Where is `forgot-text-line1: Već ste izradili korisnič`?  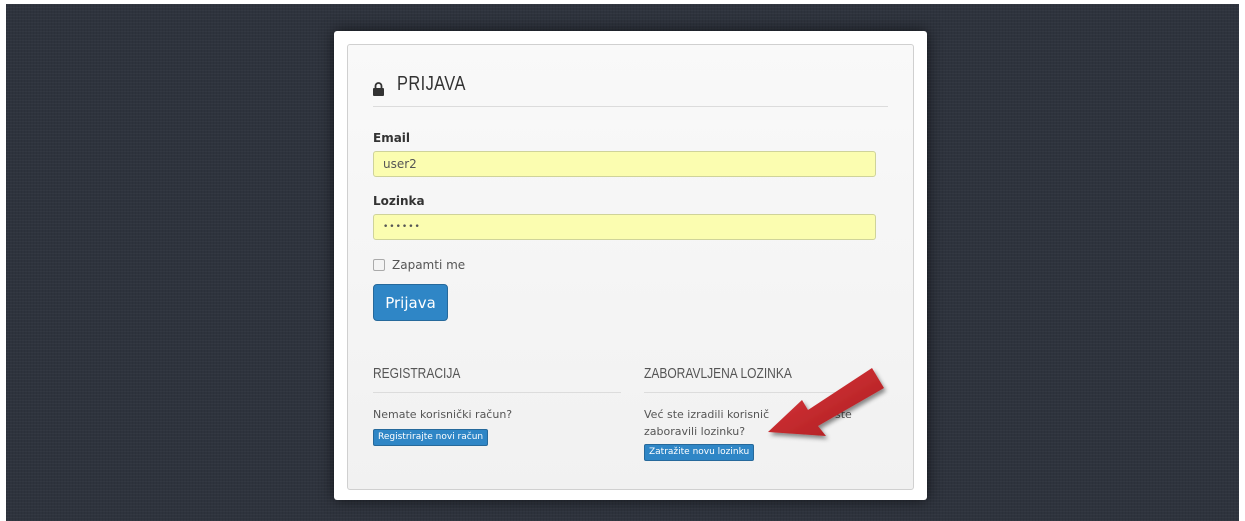 forgot-text-line1: Već ste izradili korisnič is located at coordinates (707, 414).